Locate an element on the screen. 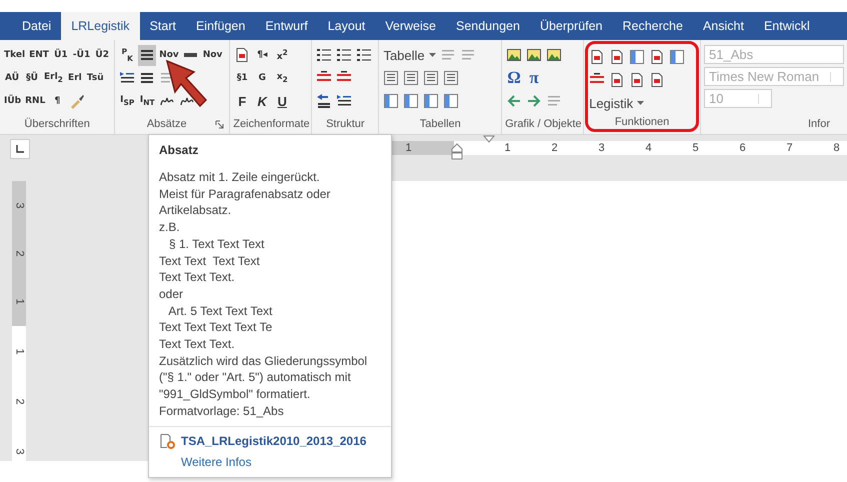 The image size is (847, 482). ribbon-button: Ω is located at coordinates (514, 78).